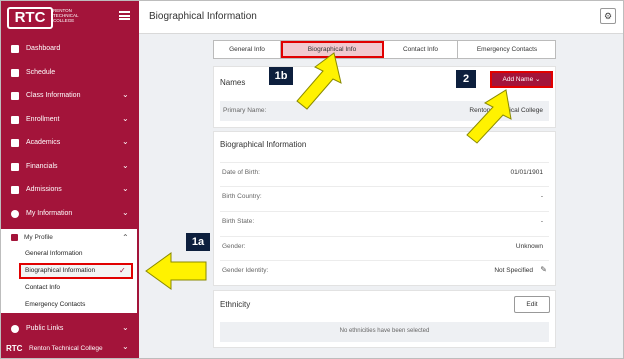 The height and width of the screenshot is (359, 624). What do you see at coordinates (198, 242) in the screenshot?
I see `callout-1a: 1a` at bounding box center [198, 242].